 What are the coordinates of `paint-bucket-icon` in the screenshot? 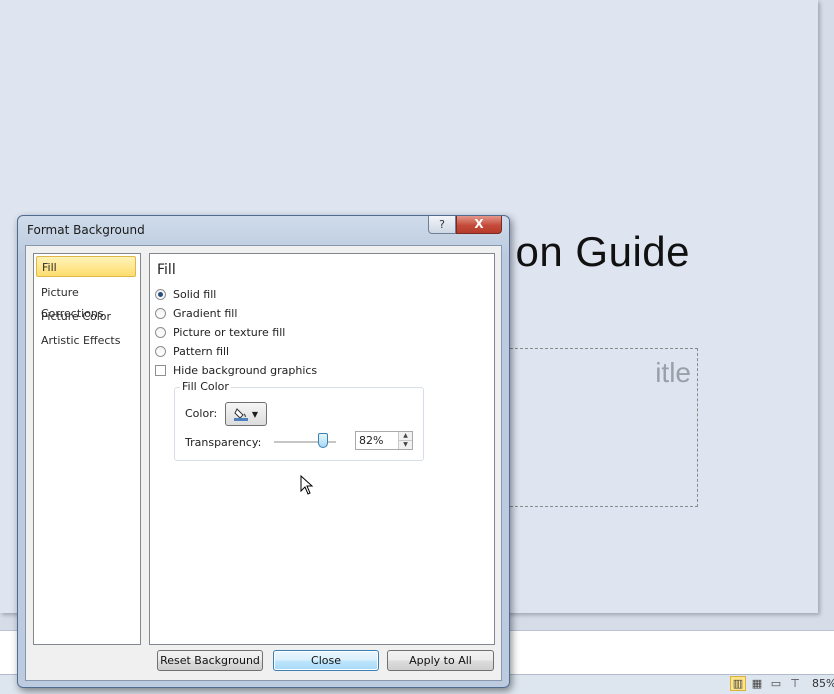 It's located at (240, 414).